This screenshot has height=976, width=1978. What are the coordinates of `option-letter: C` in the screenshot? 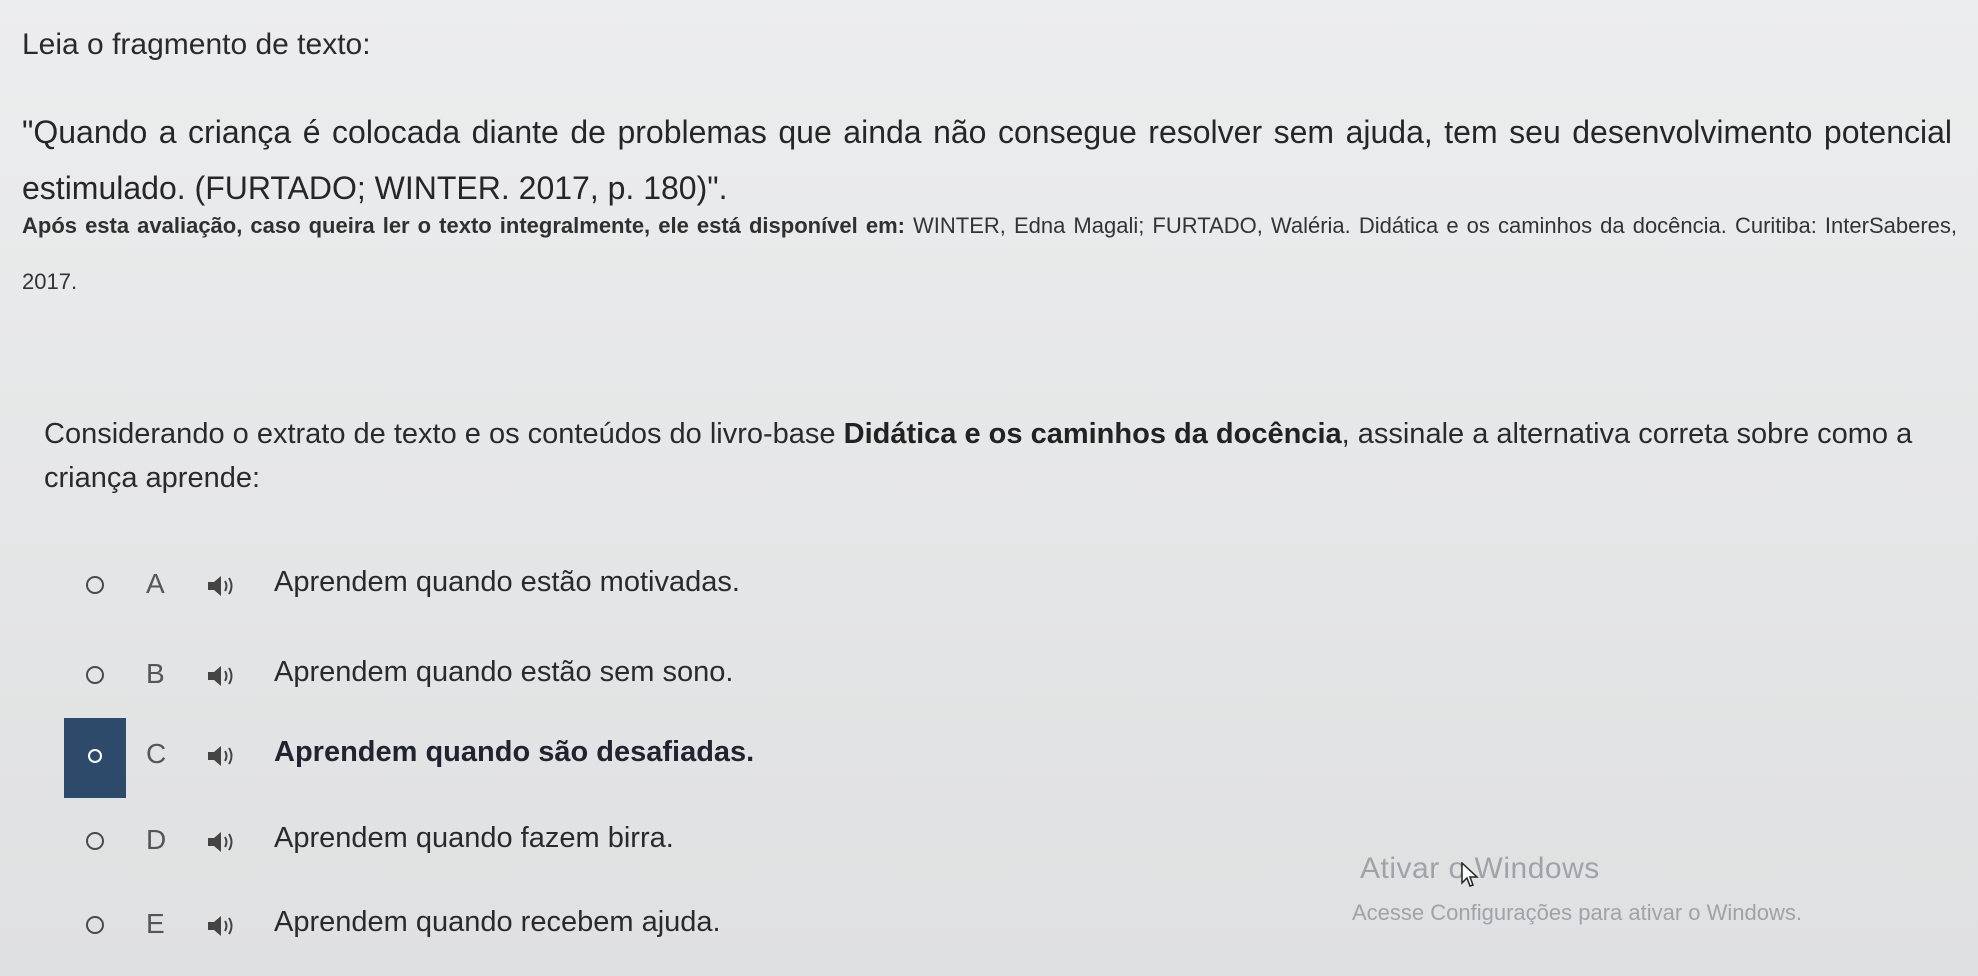 It's located at (156, 753).